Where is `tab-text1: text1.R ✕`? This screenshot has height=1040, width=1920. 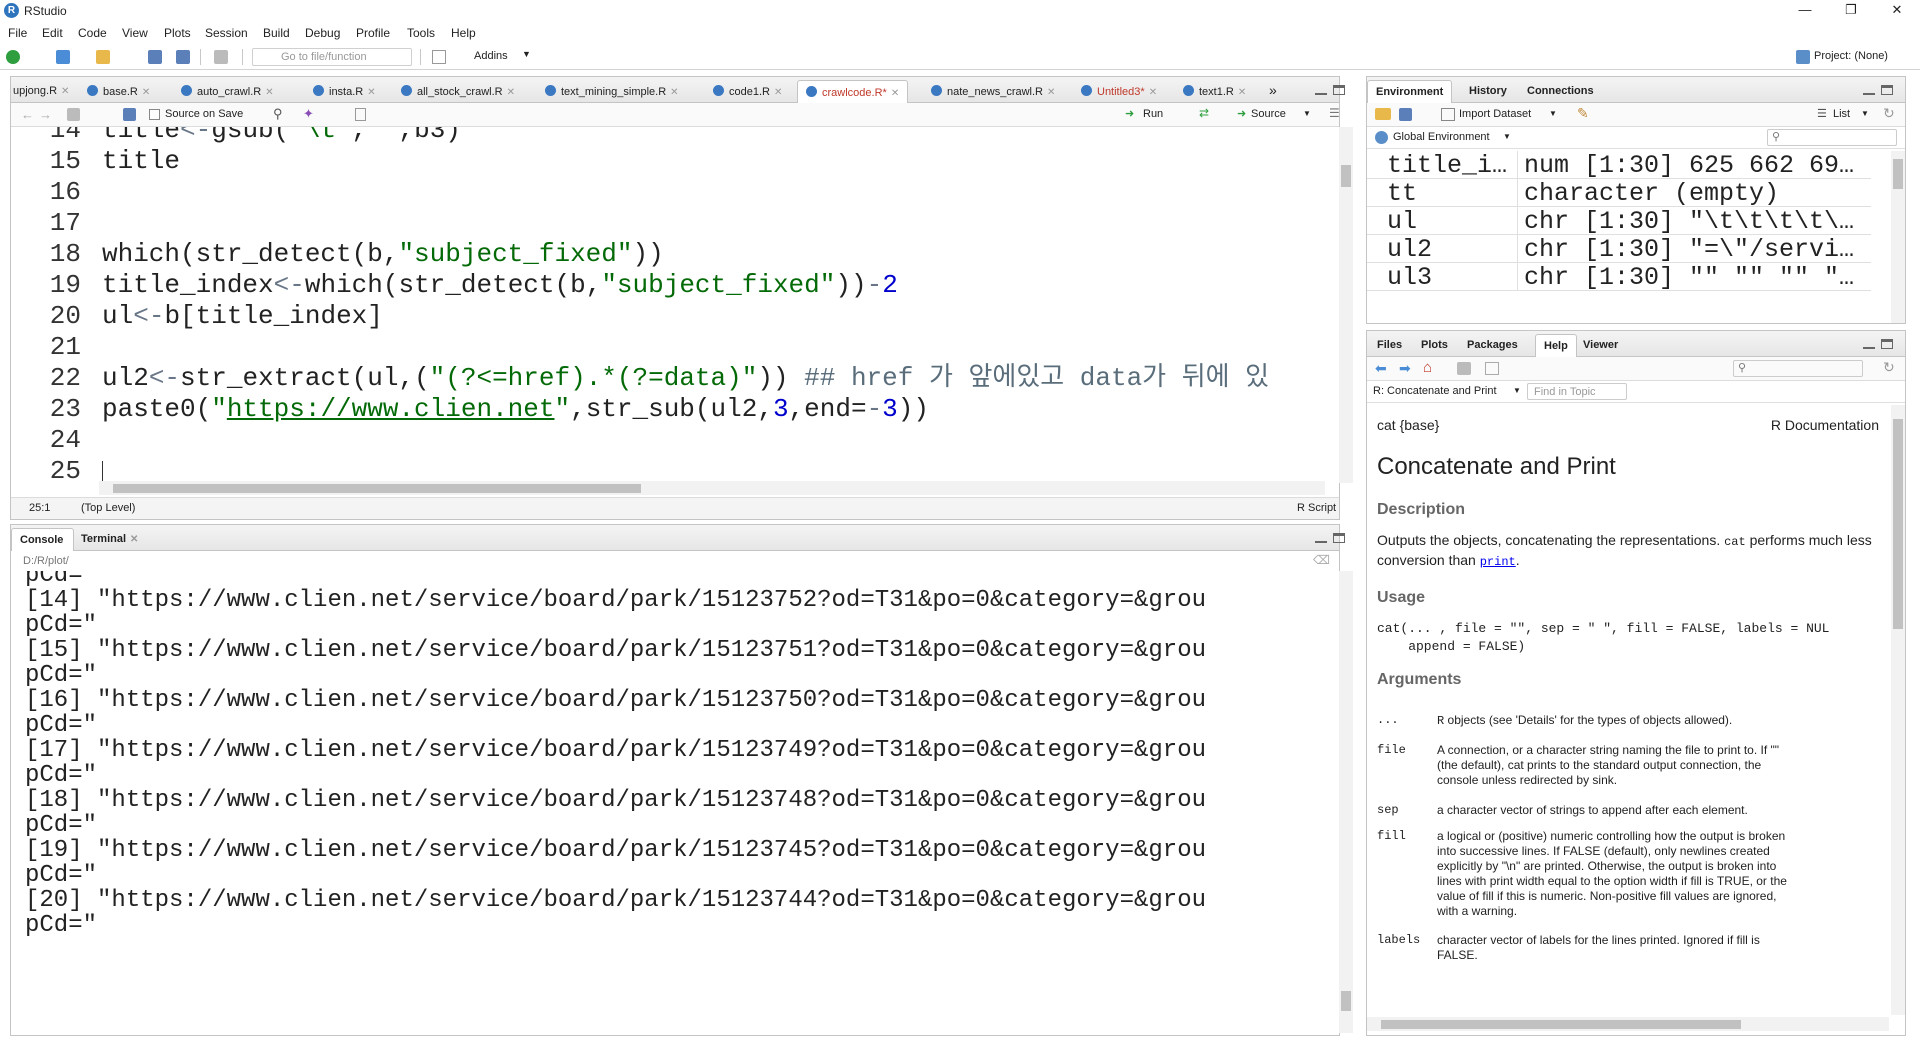 tab-text1: text1.R ✕ is located at coordinates (1214, 91).